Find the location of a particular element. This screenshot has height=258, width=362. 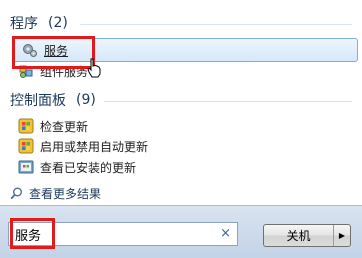

search-input is located at coordinates (108, 234).